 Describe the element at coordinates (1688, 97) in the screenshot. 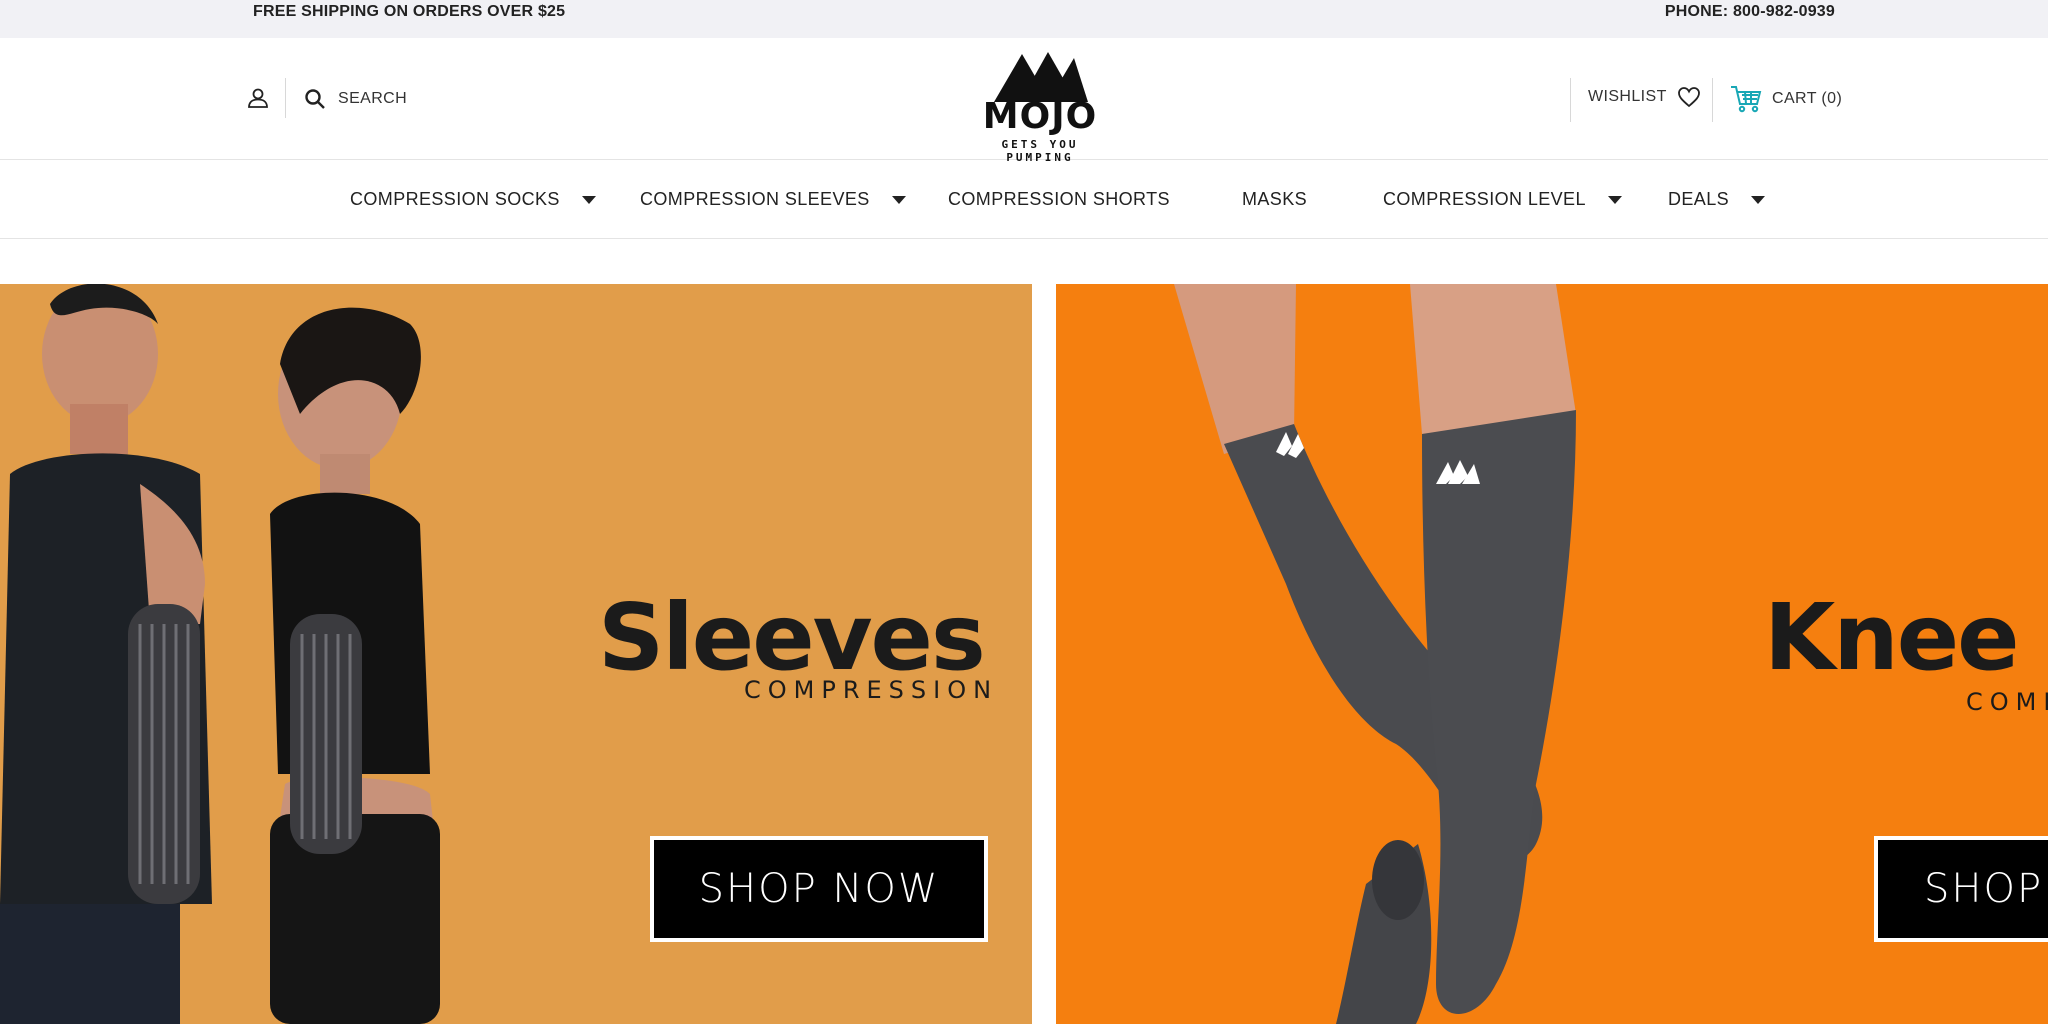

I see `heart-icon` at that location.